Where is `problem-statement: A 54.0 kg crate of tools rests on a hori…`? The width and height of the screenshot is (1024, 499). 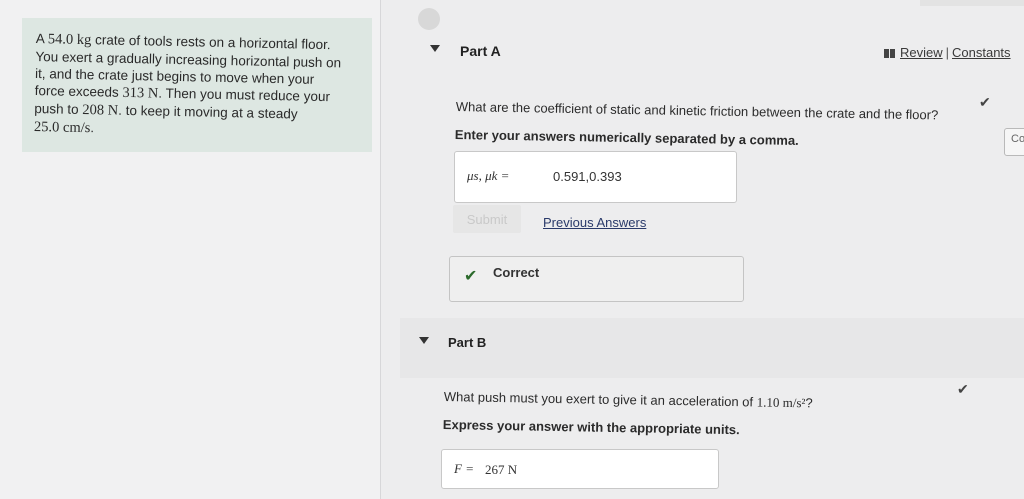 problem-statement: A 54.0 kg crate of tools rests on a hori… is located at coordinates (197, 85).